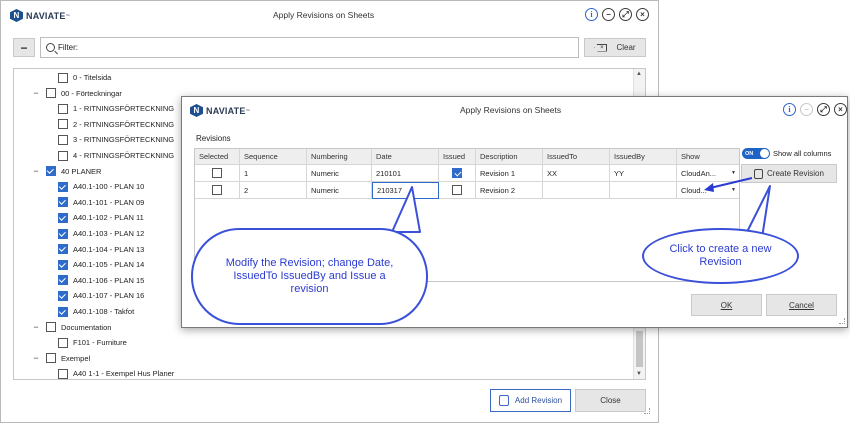 This screenshot has width=850, height=423. What do you see at coordinates (503, 400) in the screenshot?
I see `add-revision-icon` at bounding box center [503, 400].